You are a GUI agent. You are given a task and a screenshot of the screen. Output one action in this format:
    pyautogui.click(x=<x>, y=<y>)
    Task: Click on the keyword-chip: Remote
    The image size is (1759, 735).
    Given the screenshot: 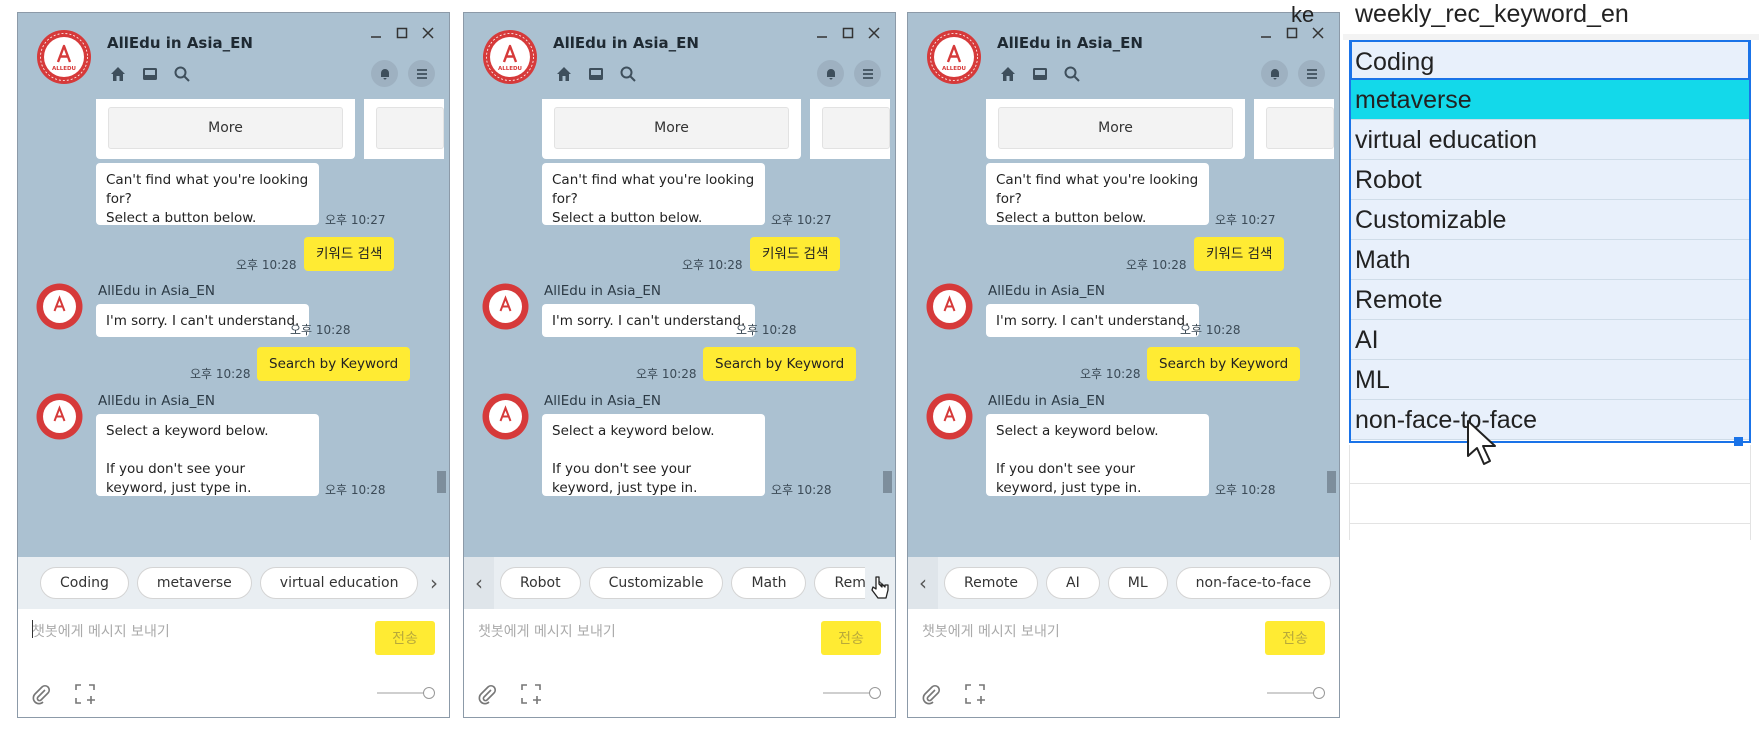 What is the action you would take?
    pyautogui.click(x=991, y=583)
    